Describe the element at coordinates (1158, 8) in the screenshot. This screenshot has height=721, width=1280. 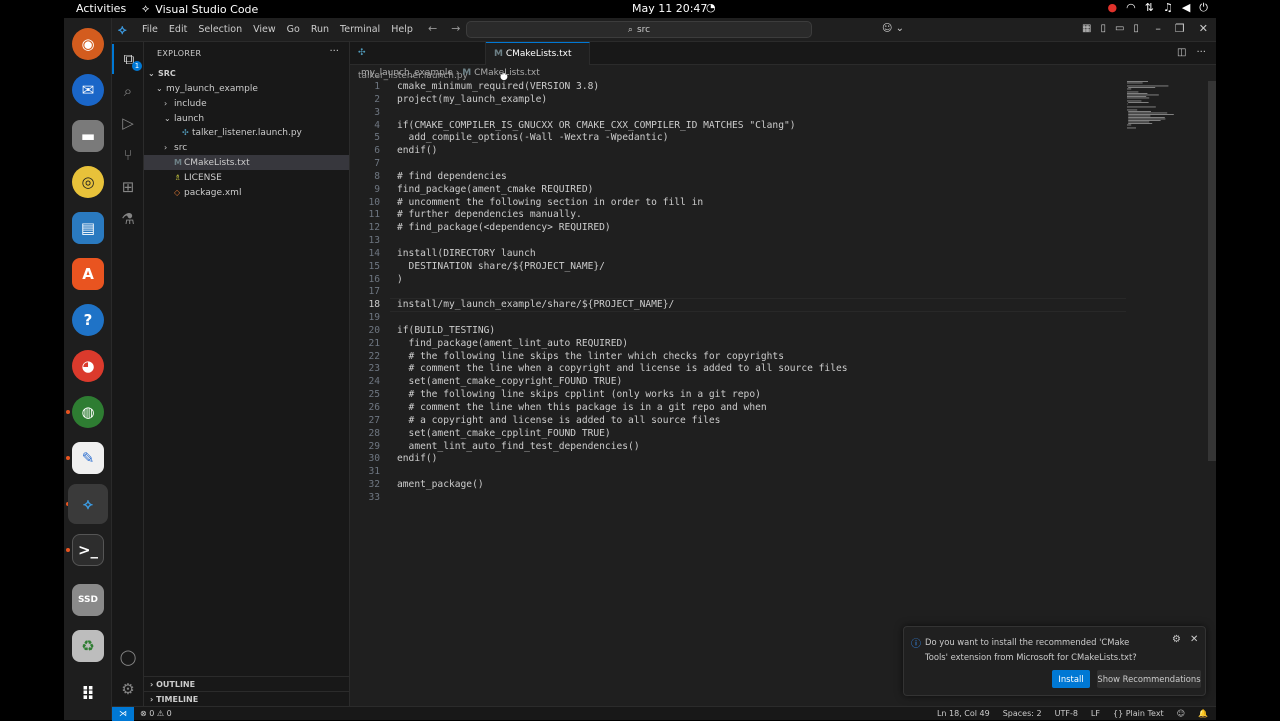
I see `system-tray: ● ◠ ⇅ ♫ ◀ ⏻` at that location.